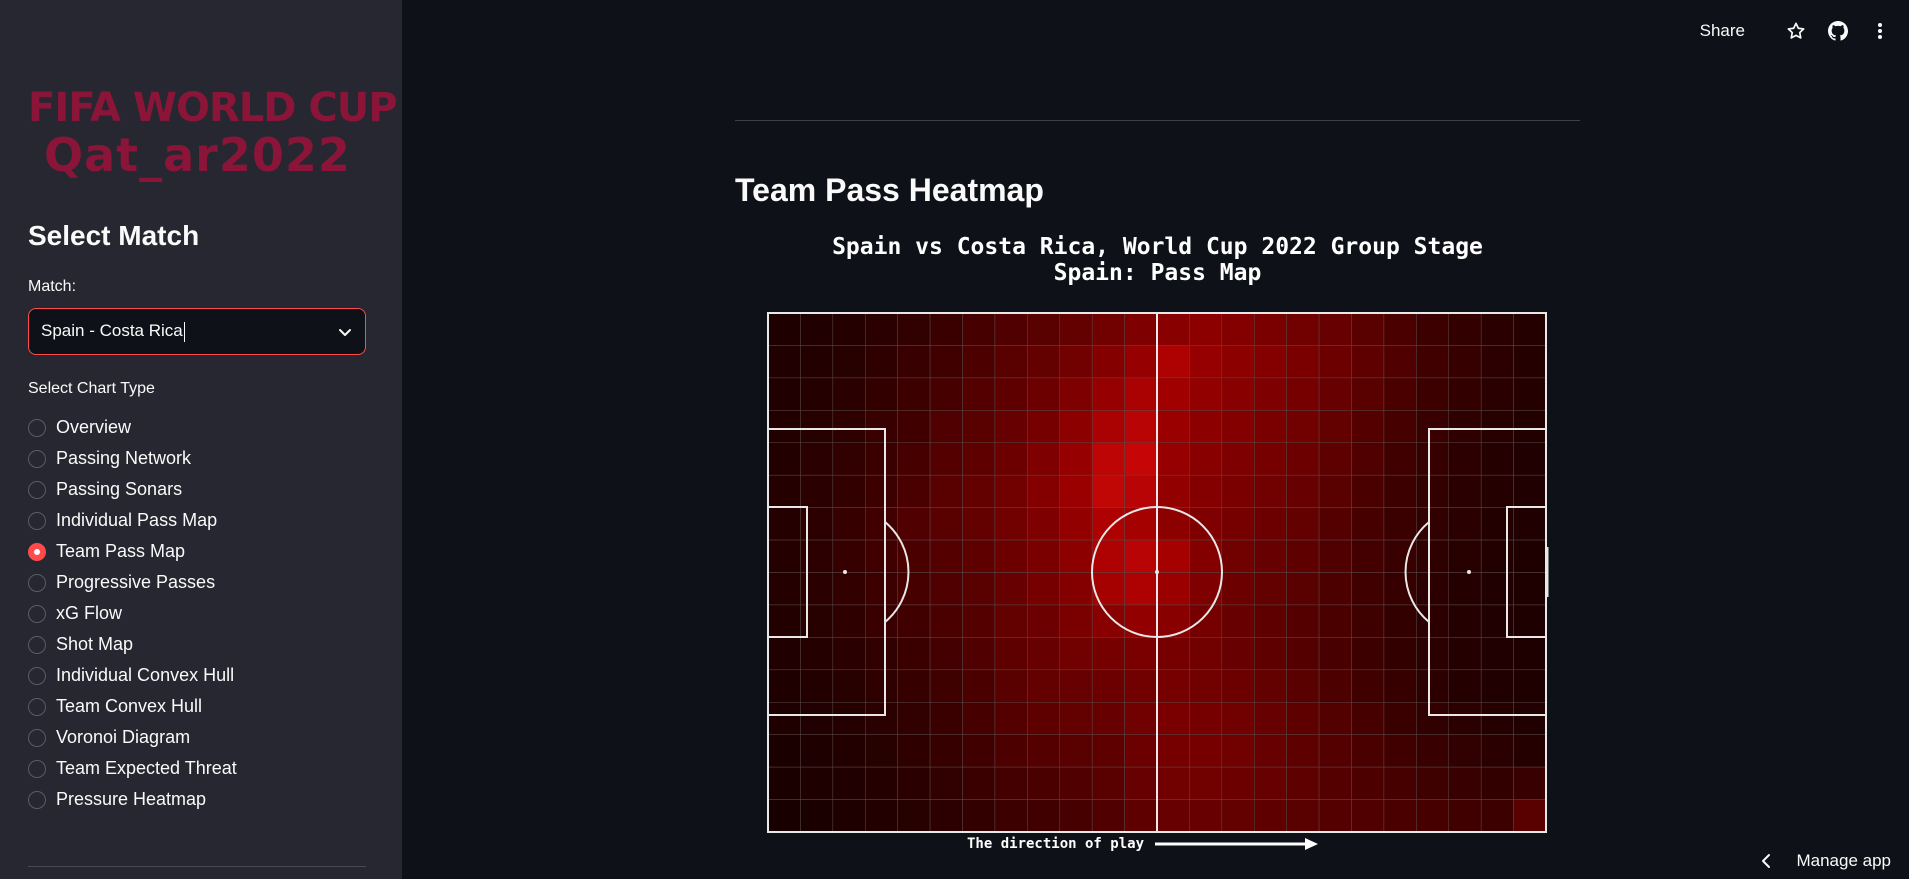 This screenshot has width=1909, height=879. I want to click on chart-type-option: Team Pass Map, so click(132, 551).